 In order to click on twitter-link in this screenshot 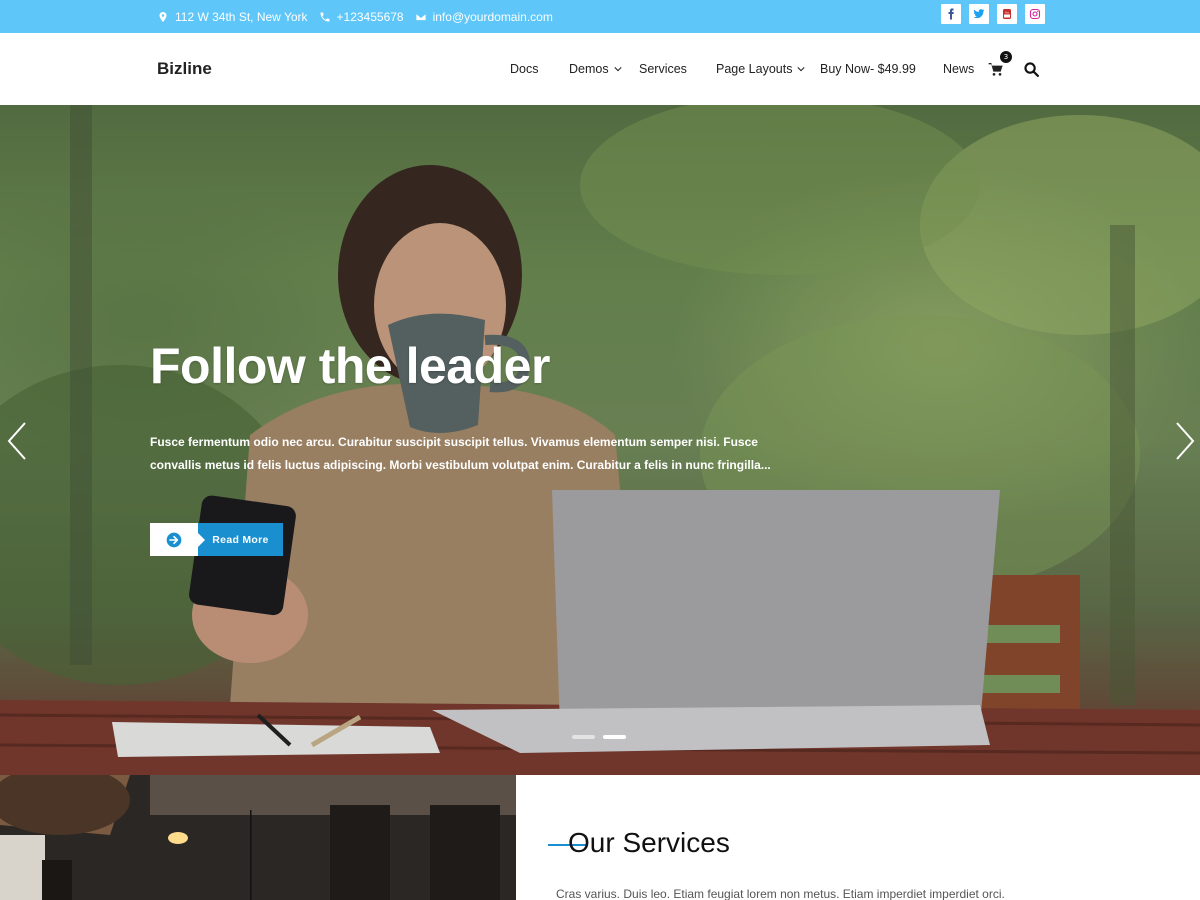, I will do `click(979, 14)`.